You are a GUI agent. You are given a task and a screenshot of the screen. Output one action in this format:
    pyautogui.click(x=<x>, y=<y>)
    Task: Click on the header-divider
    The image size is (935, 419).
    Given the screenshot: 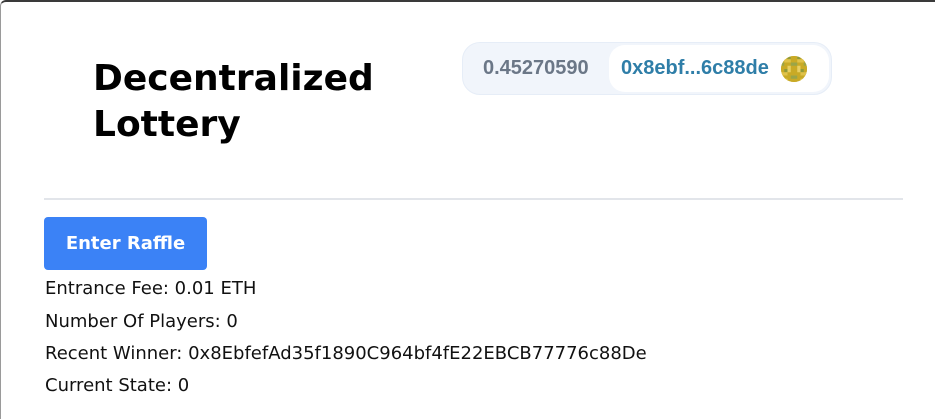 What is the action you would take?
    pyautogui.click(x=473, y=199)
    